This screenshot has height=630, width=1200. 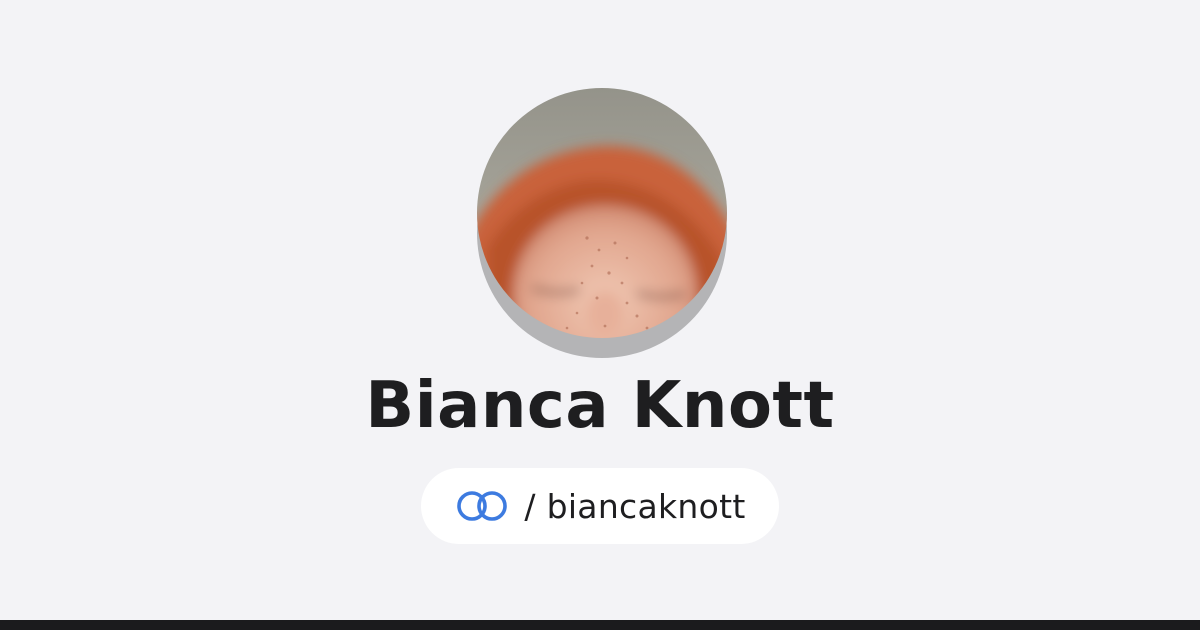 What do you see at coordinates (635, 506) in the screenshot?
I see `profile-handle: / biancaknott` at bounding box center [635, 506].